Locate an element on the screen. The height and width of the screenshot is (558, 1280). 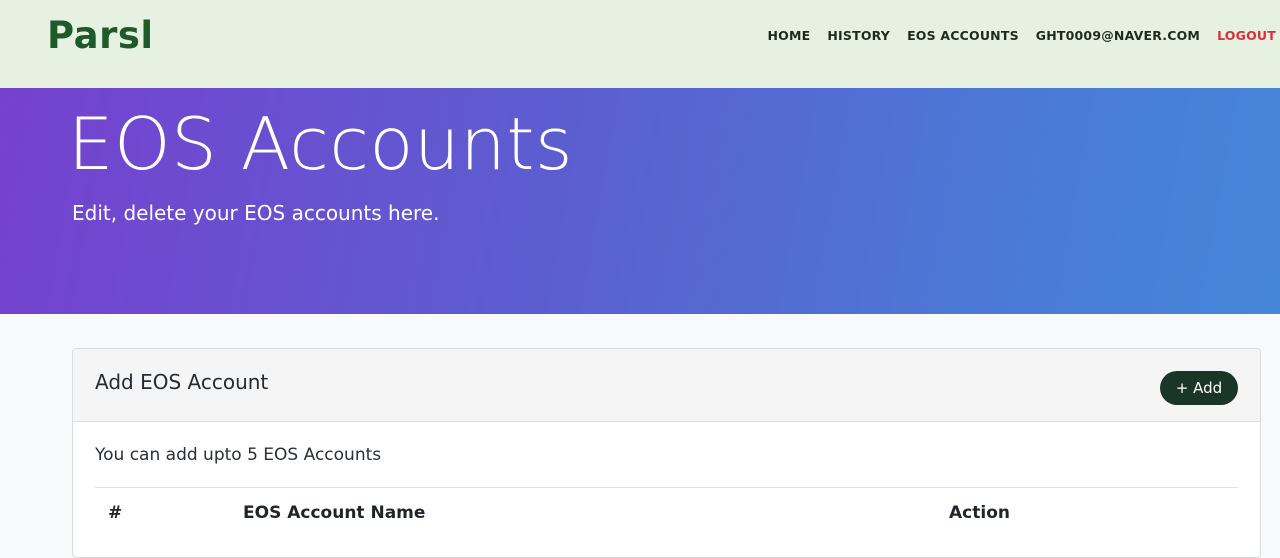
table-divider is located at coordinates (666, 487).